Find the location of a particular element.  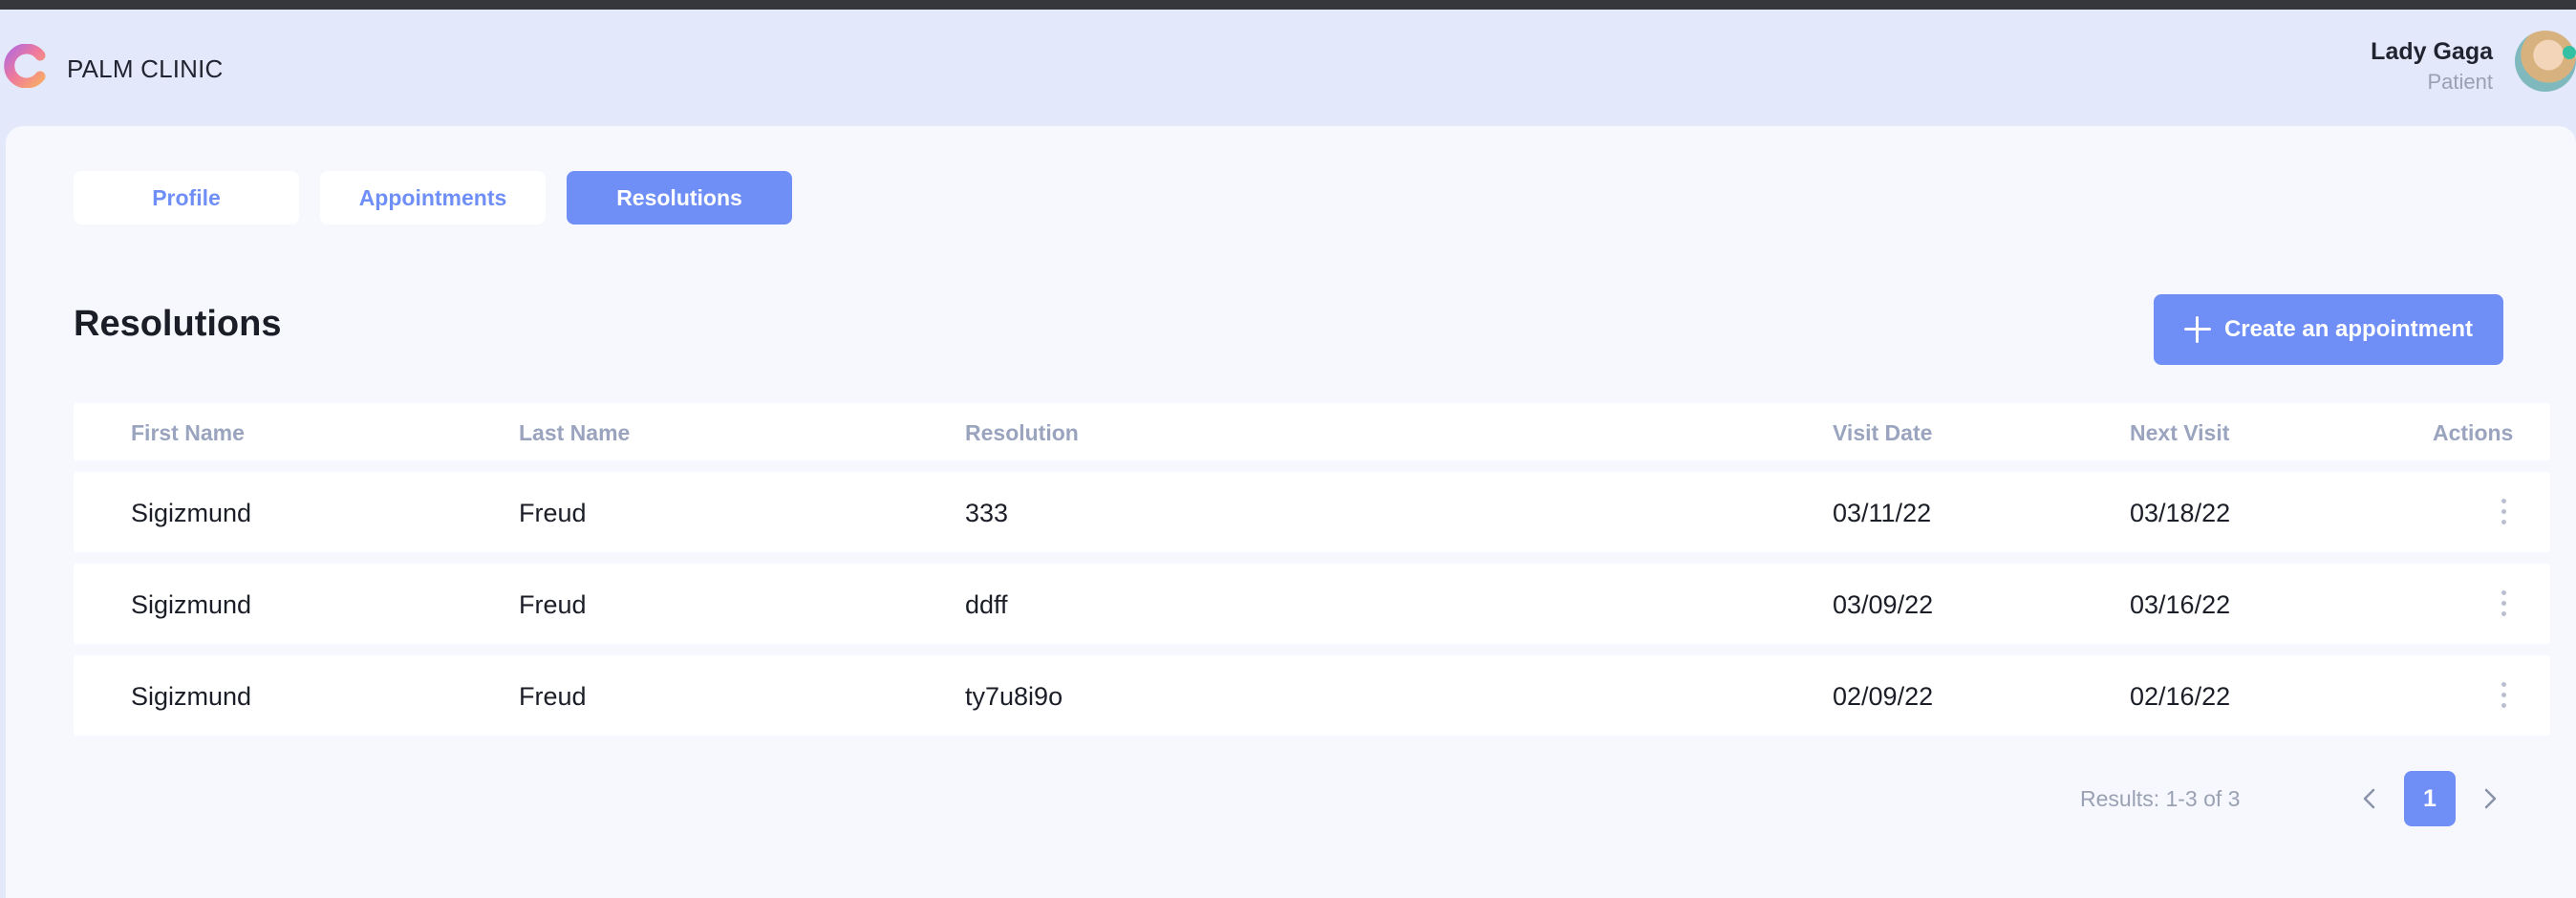

header-resolution: Resolution is located at coordinates (1022, 433).